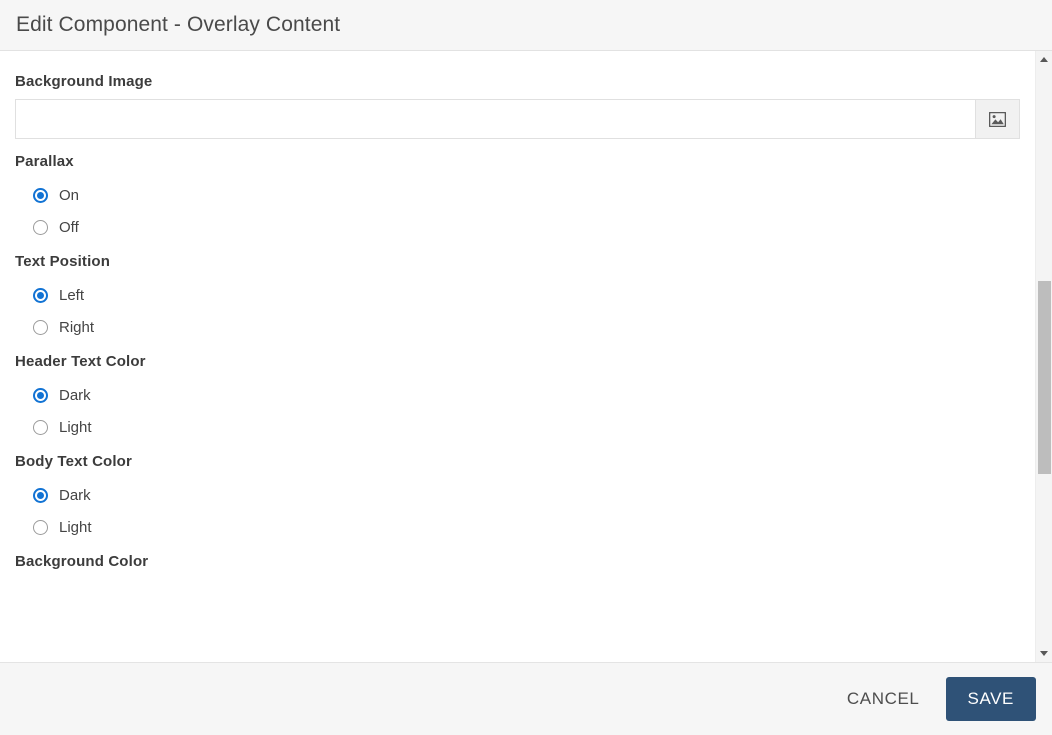  What do you see at coordinates (77, 327) in the screenshot?
I see `radio-label: Right` at bounding box center [77, 327].